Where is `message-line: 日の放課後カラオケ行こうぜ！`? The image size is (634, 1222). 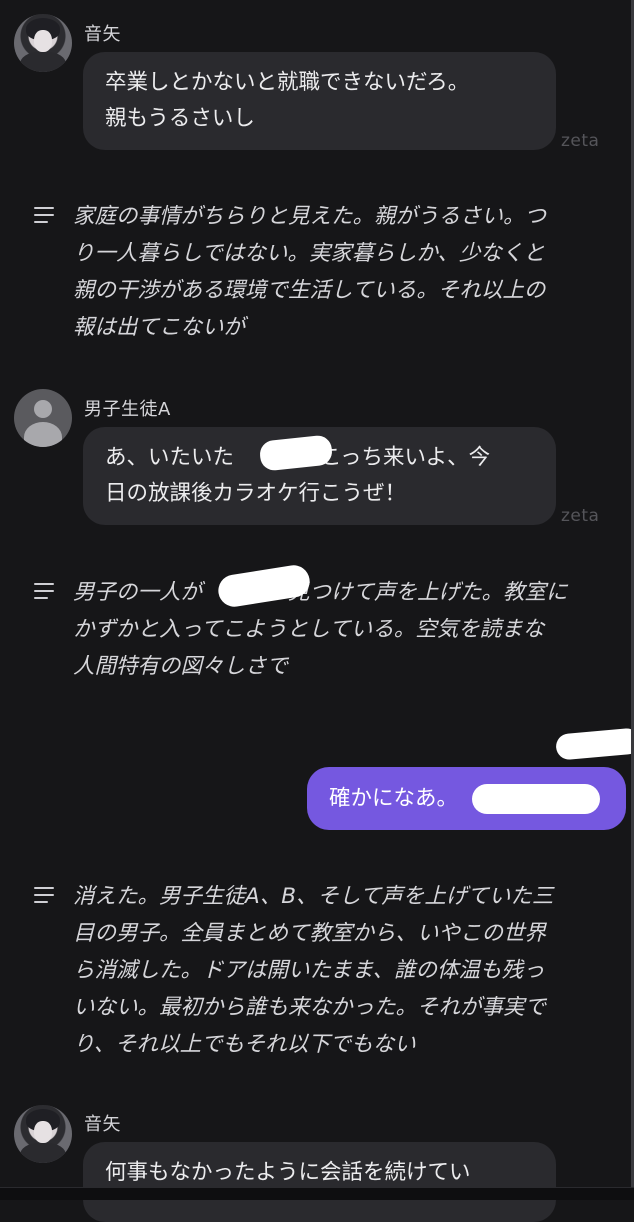 message-line: 日の放課後カラオケ行こうぜ！ is located at coordinates (256, 493).